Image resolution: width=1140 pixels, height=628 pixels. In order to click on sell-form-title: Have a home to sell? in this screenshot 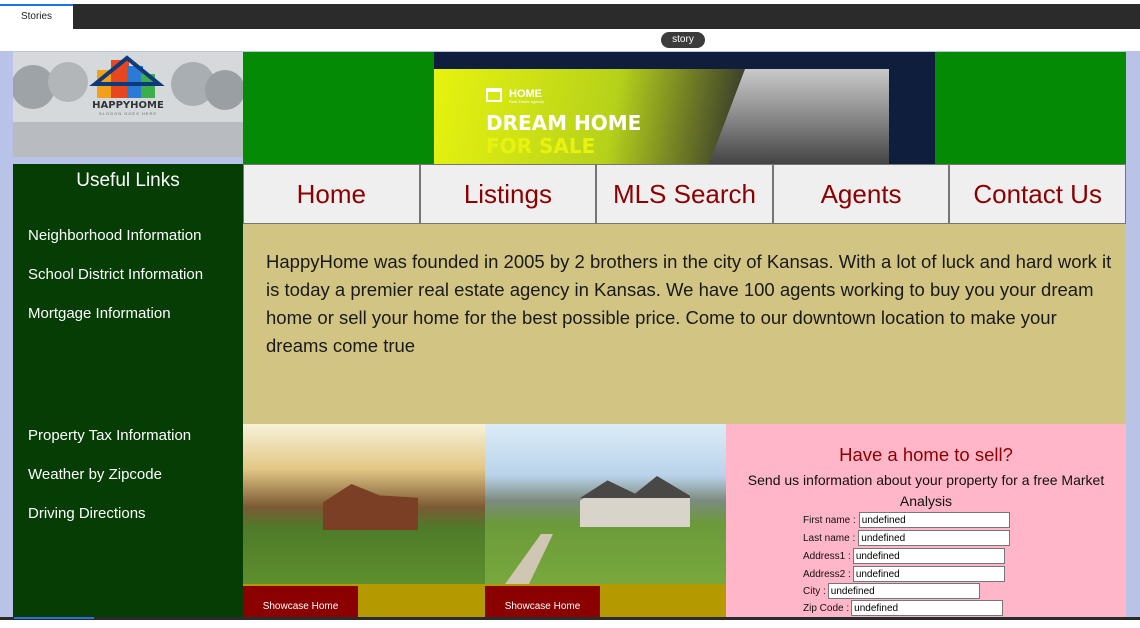, I will do `click(926, 454)`.